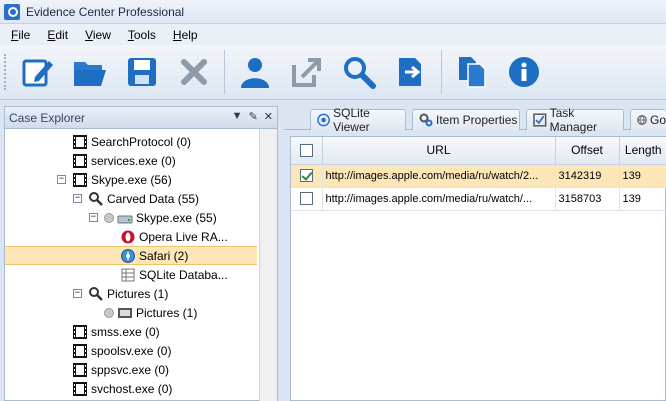  What do you see at coordinates (59, 35) in the screenshot?
I see `menu-edit: Edit` at bounding box center [59, 35].